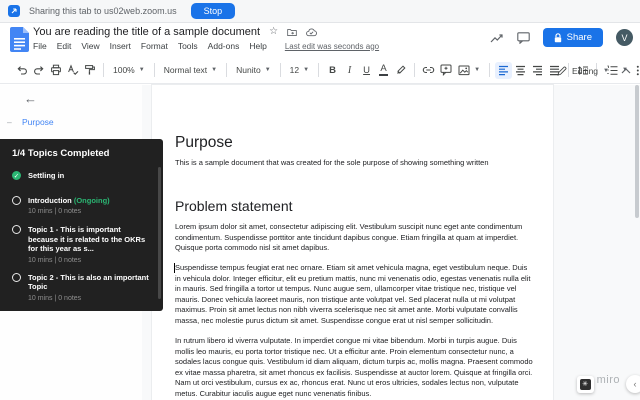  Describe the element at coordinates (557, 37) in the screenshot. I see `lock-icon` at that location.